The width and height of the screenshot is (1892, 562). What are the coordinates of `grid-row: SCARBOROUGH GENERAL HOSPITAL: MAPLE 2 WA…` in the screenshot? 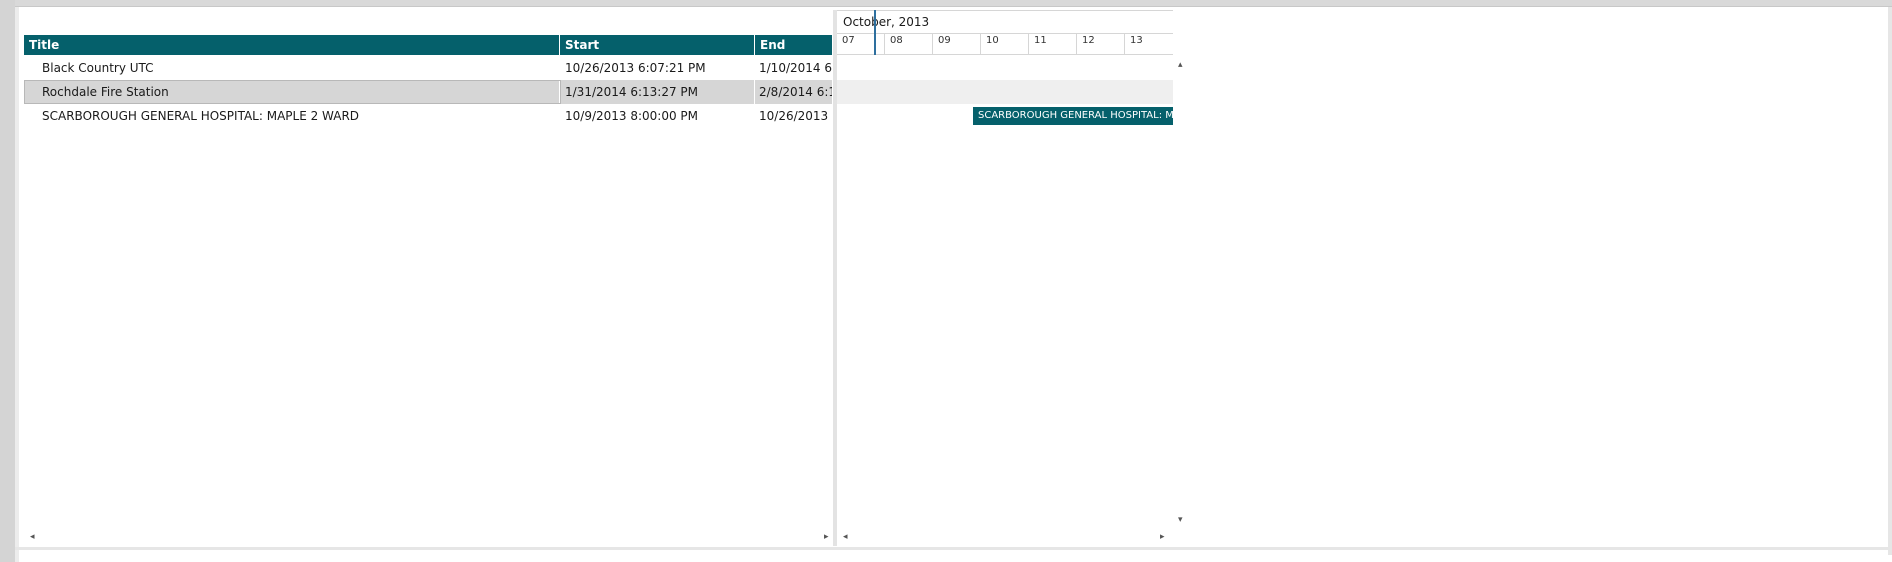 It's located at (428, 116).